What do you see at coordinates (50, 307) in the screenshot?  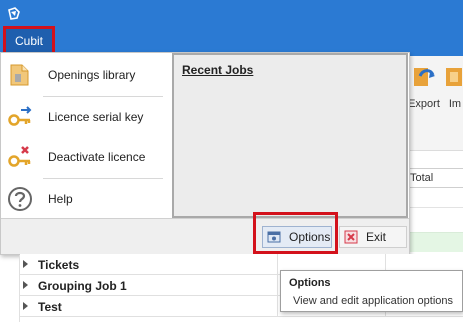 I see `tree-row-label: Test` at bounding box center [50, 307].